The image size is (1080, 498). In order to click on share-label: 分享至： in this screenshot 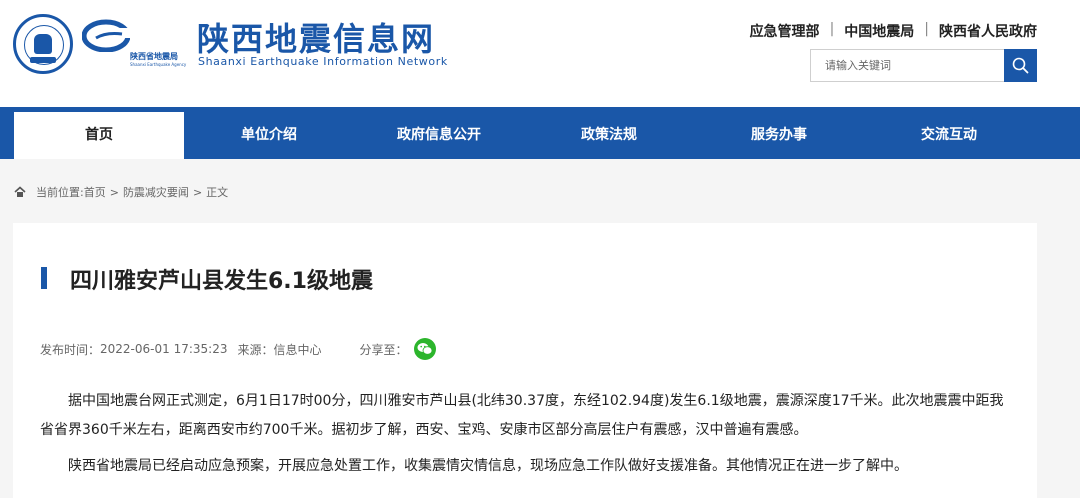, I will do `click(383, 349)`.